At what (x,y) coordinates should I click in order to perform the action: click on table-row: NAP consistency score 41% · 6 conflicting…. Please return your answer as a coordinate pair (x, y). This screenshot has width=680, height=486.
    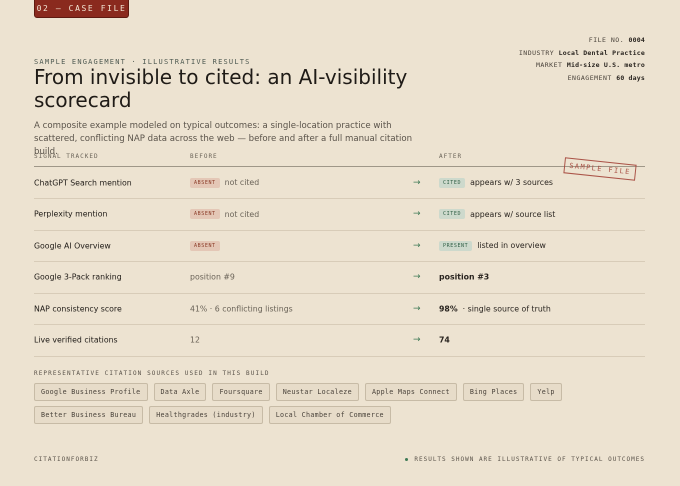
    Looking at the image, I should click on (339, 309).